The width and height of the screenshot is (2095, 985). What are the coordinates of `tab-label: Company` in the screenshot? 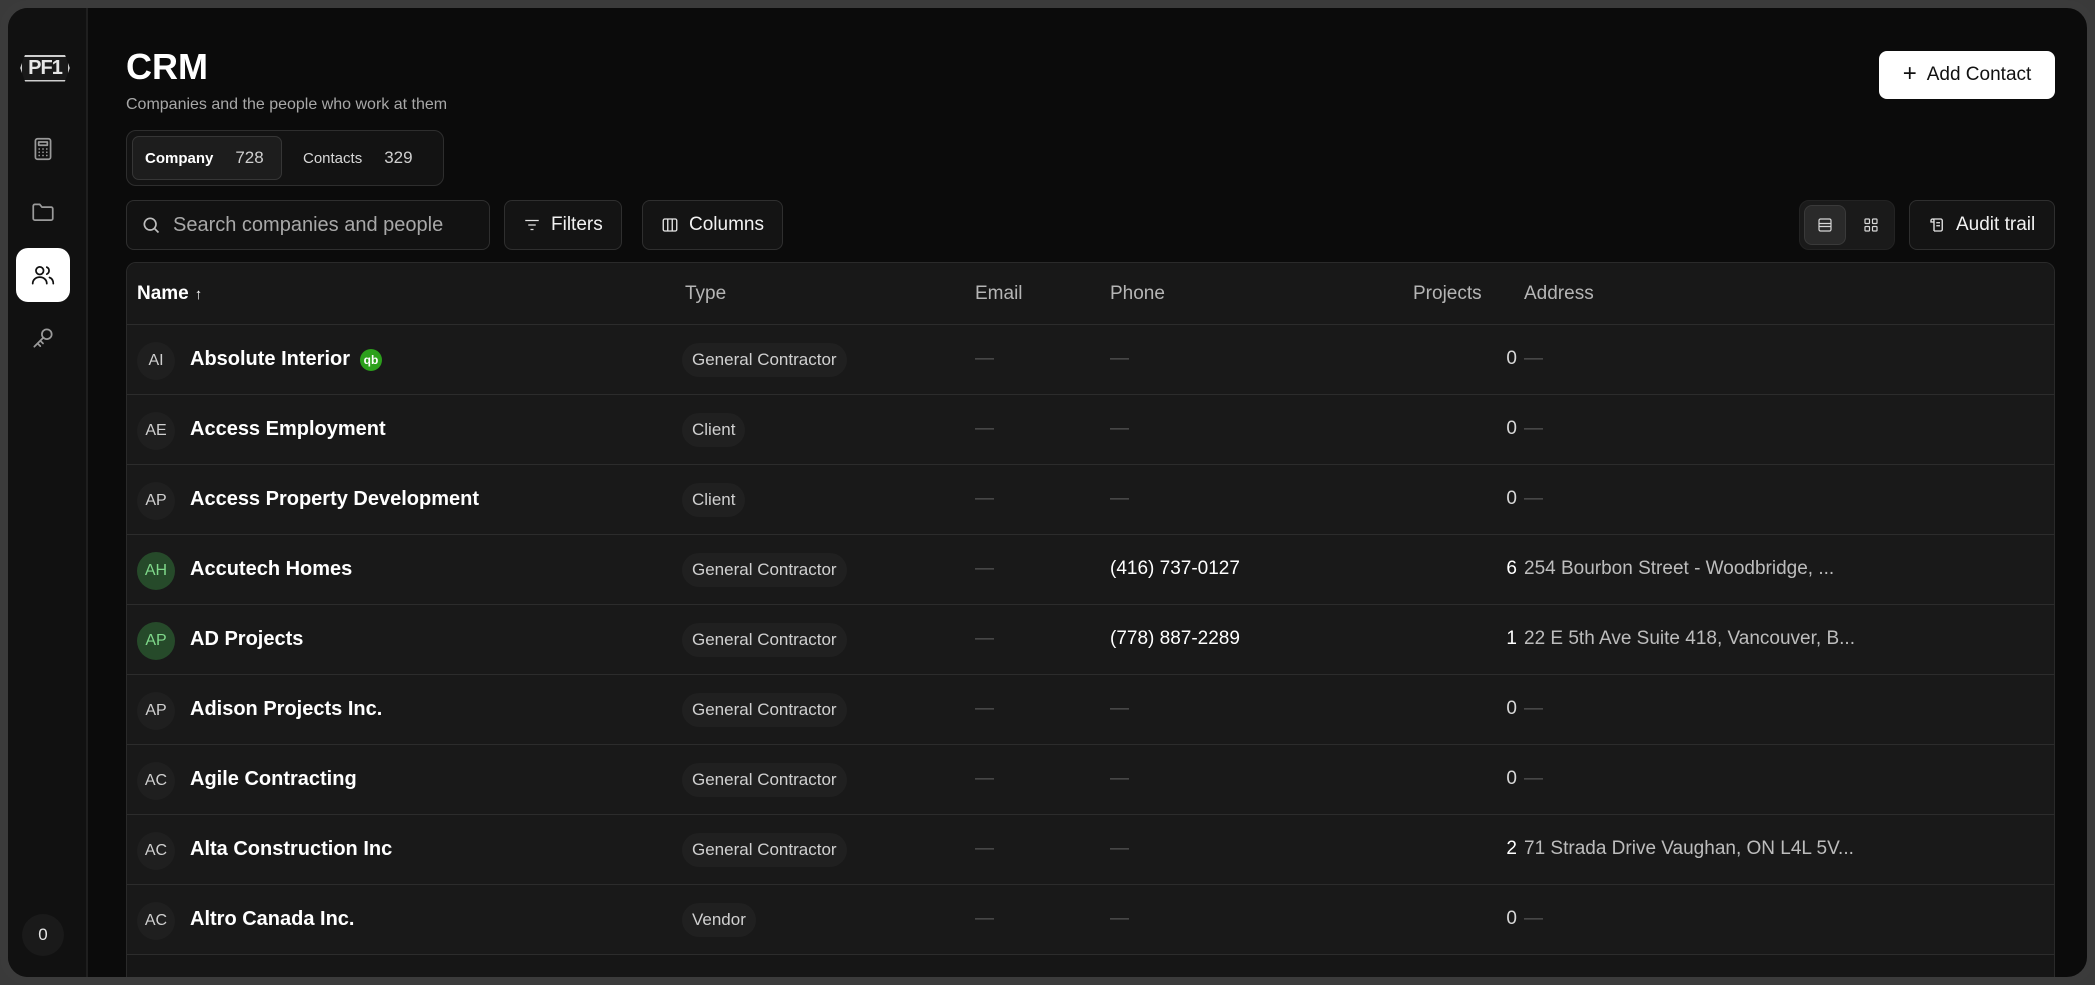 It's located at (179, 158).